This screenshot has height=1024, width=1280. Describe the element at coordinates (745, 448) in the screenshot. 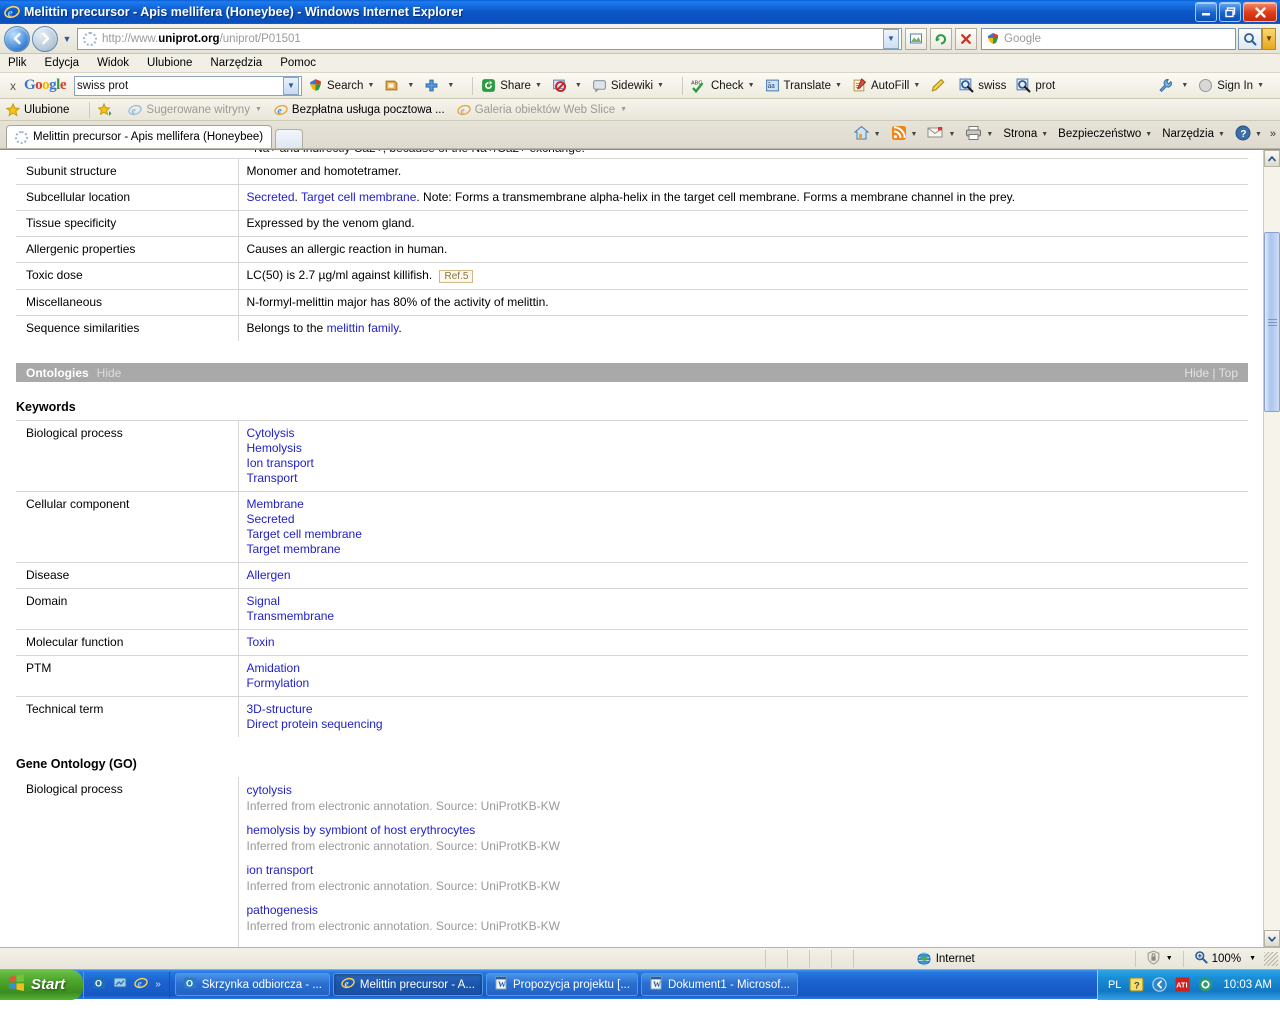

I see `keyword-link: Hemolysis` at that location.